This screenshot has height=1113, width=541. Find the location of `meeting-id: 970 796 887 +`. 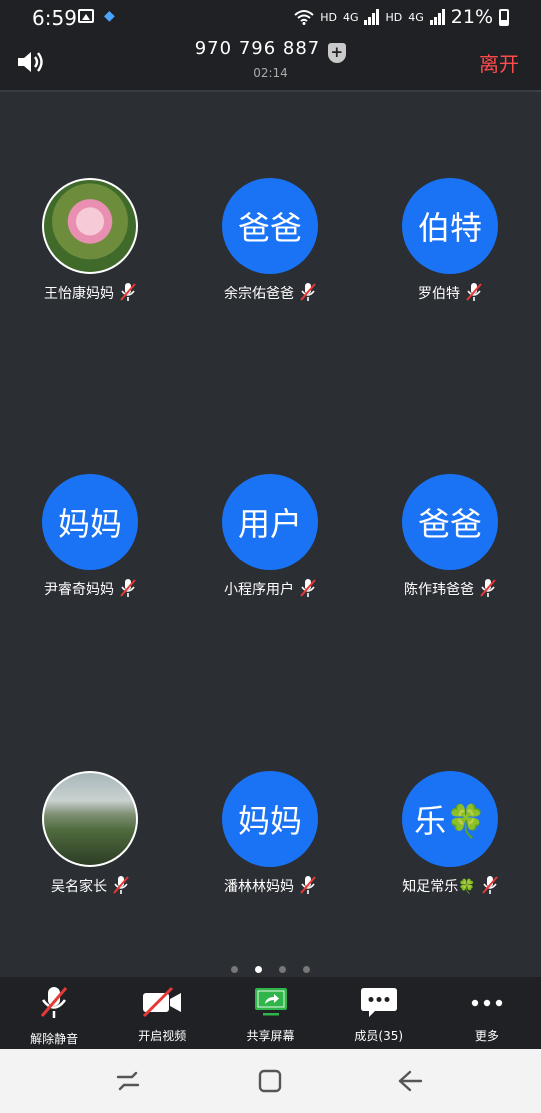

meeting-id: 970 796 887 + is located at coordinates (270, 50).